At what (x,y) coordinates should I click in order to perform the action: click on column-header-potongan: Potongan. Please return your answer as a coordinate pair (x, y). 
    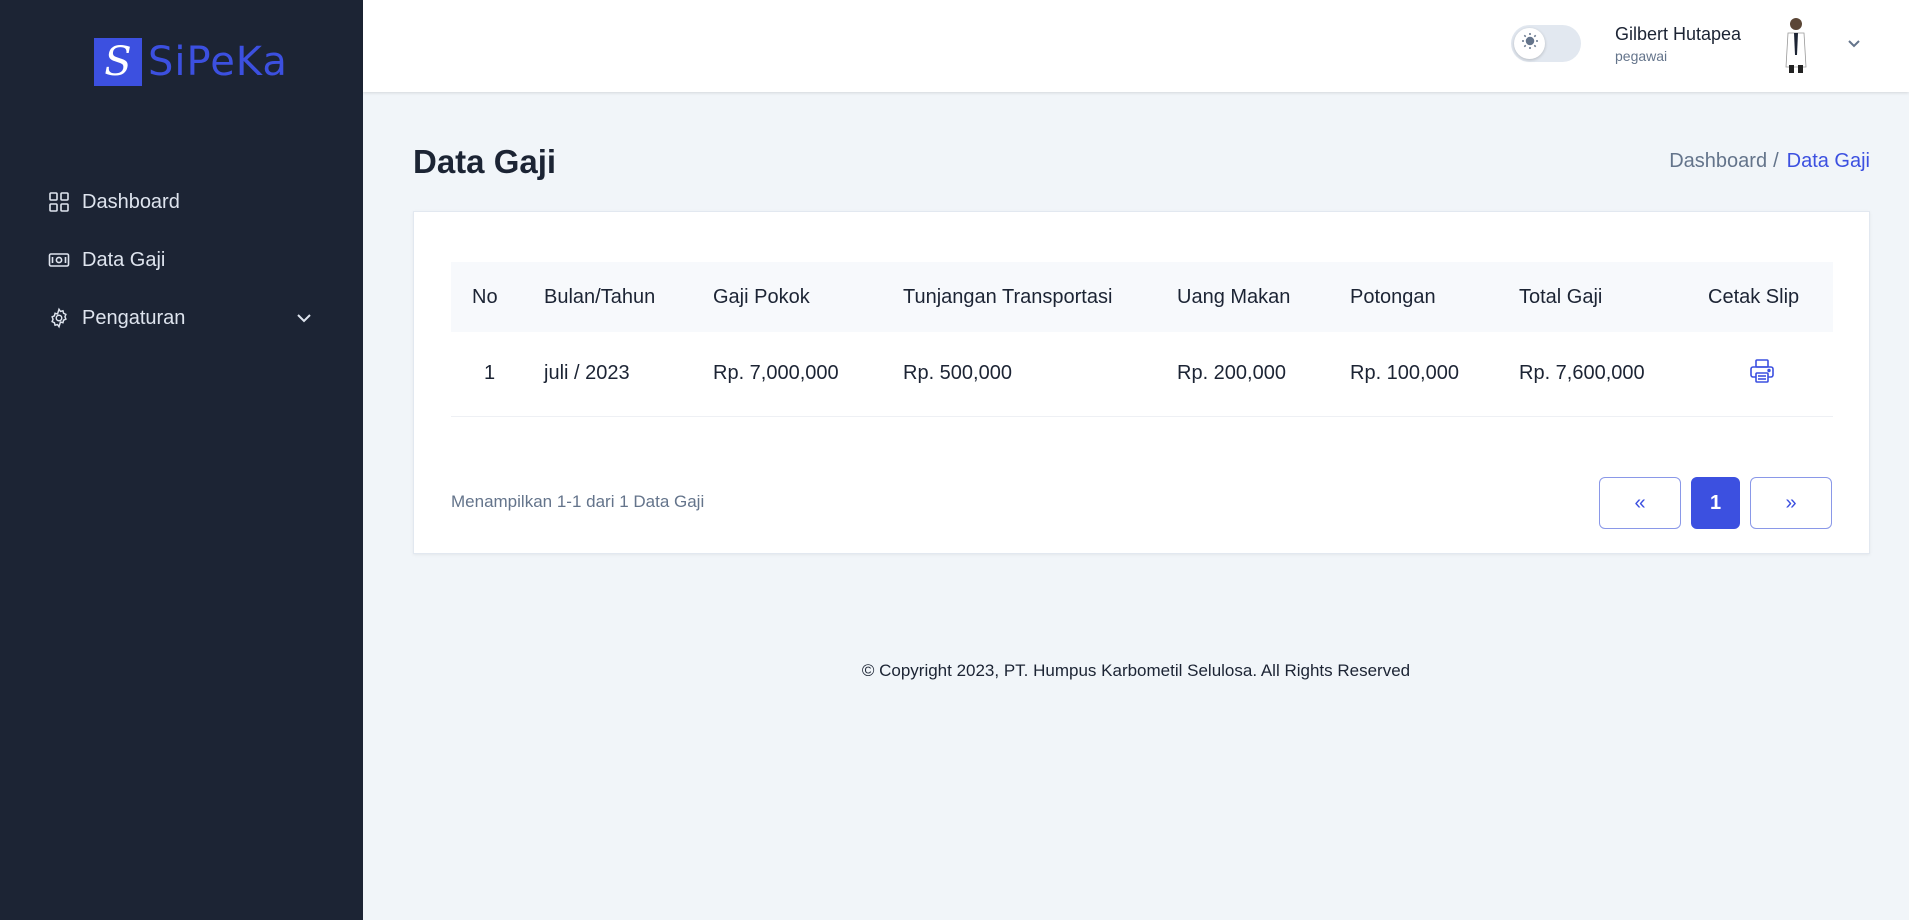
    Looking at the image, I should click on (1393, 296).